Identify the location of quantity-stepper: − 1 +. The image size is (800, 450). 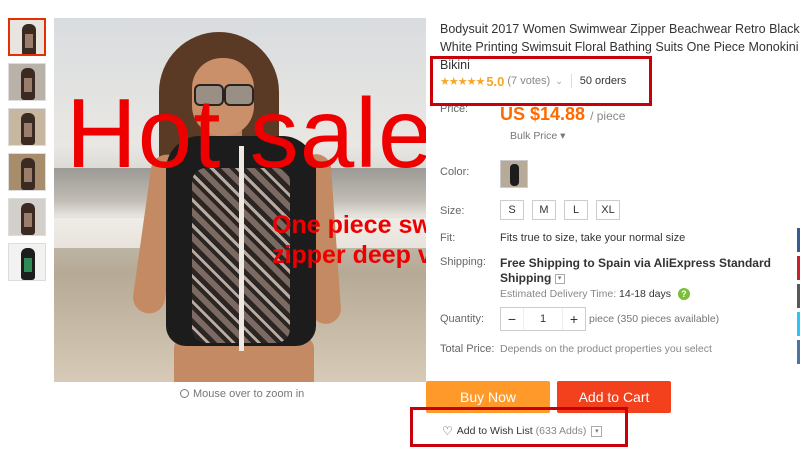
(543, 319).